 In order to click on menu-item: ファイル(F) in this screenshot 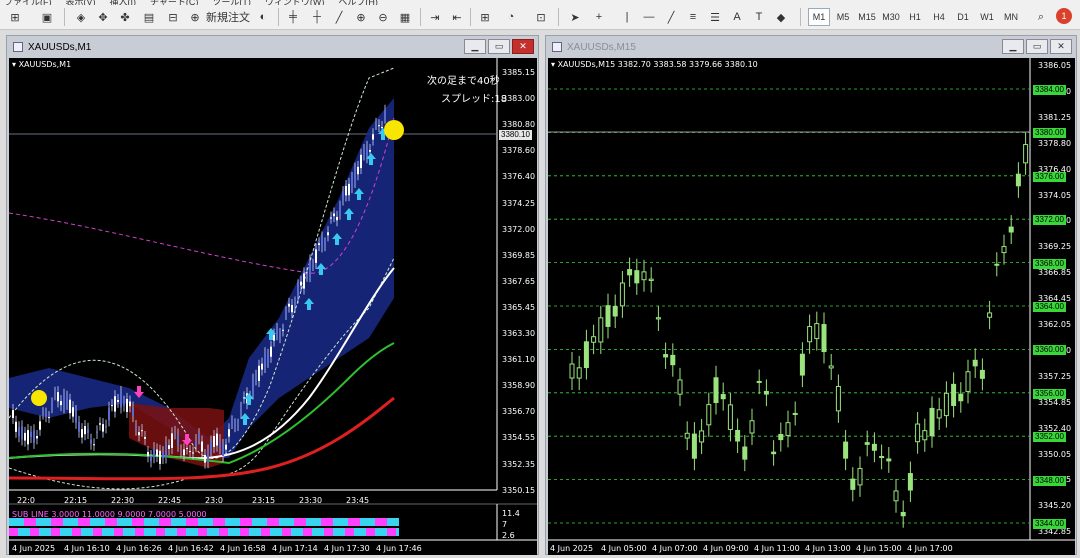, I will do `click(28, 2)`.